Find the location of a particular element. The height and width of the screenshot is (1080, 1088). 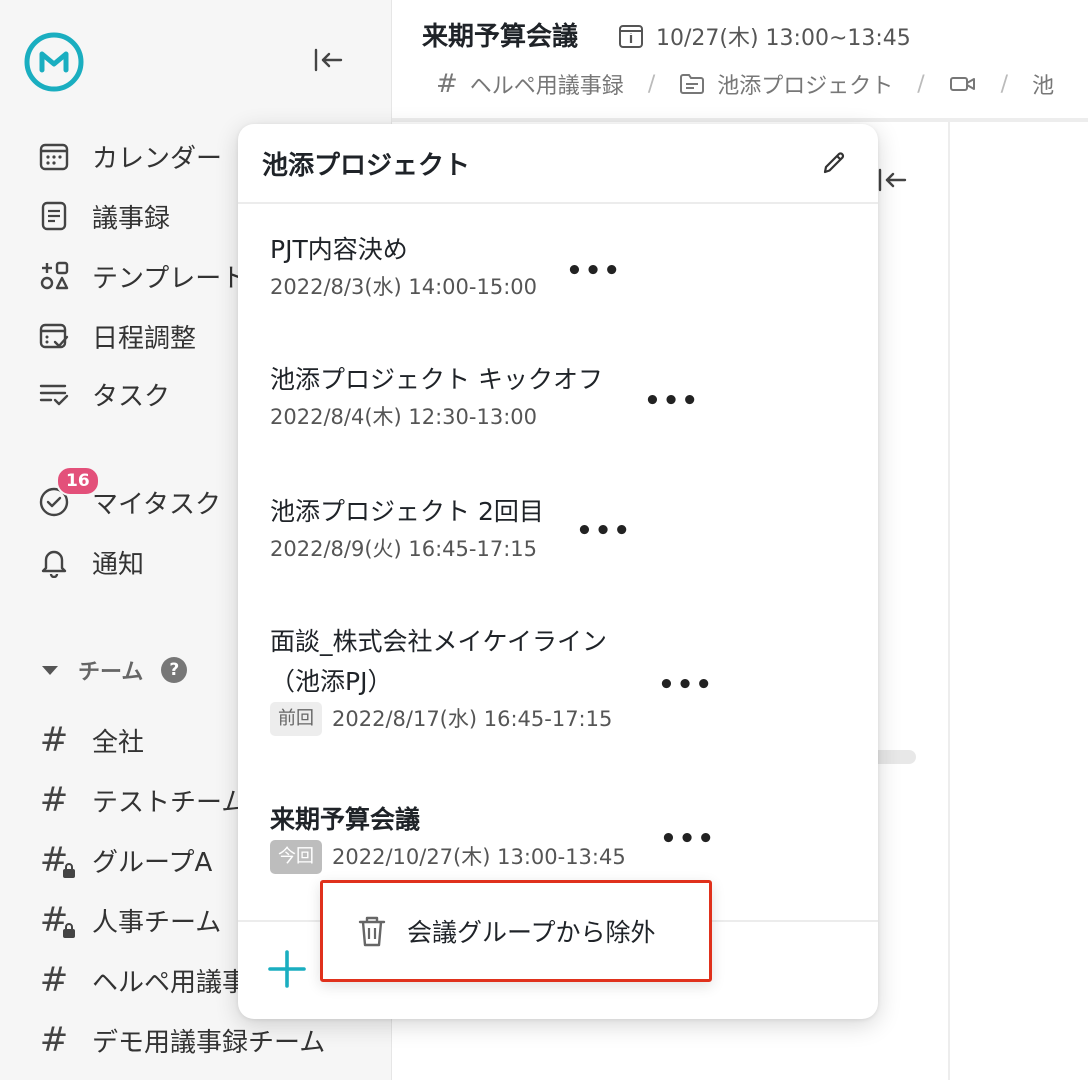

nav-label: タスク is located at coordinates (131, 396).